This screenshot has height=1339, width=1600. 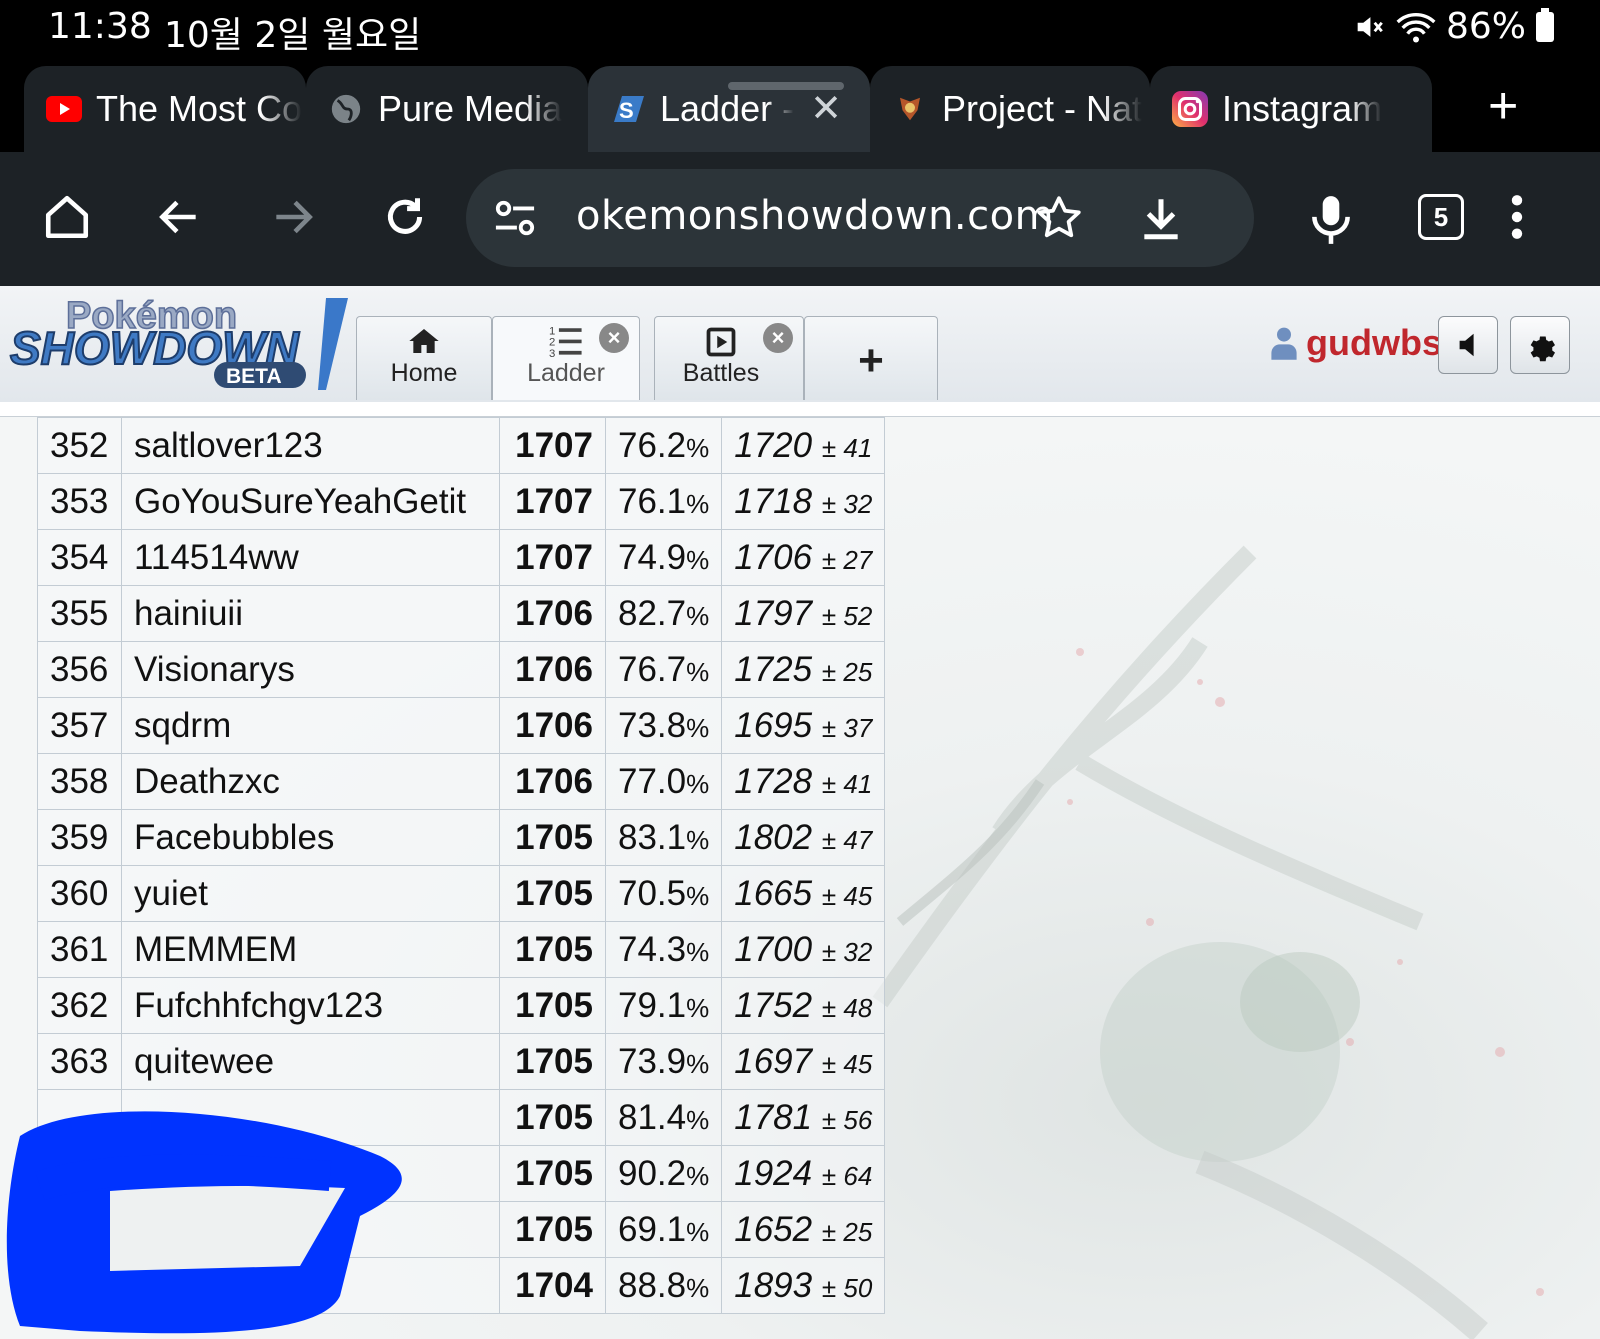 What do you see at coordinates (179, 217) in the screenshot?
I see `back-icon` at bounding box center [179, 217].